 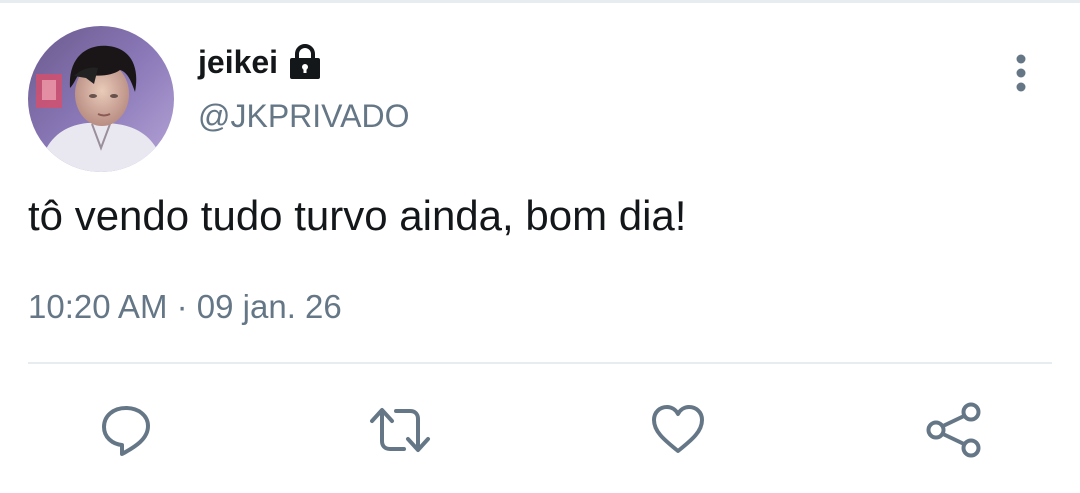 I want to click on share-button, so click(x=954, y=430).